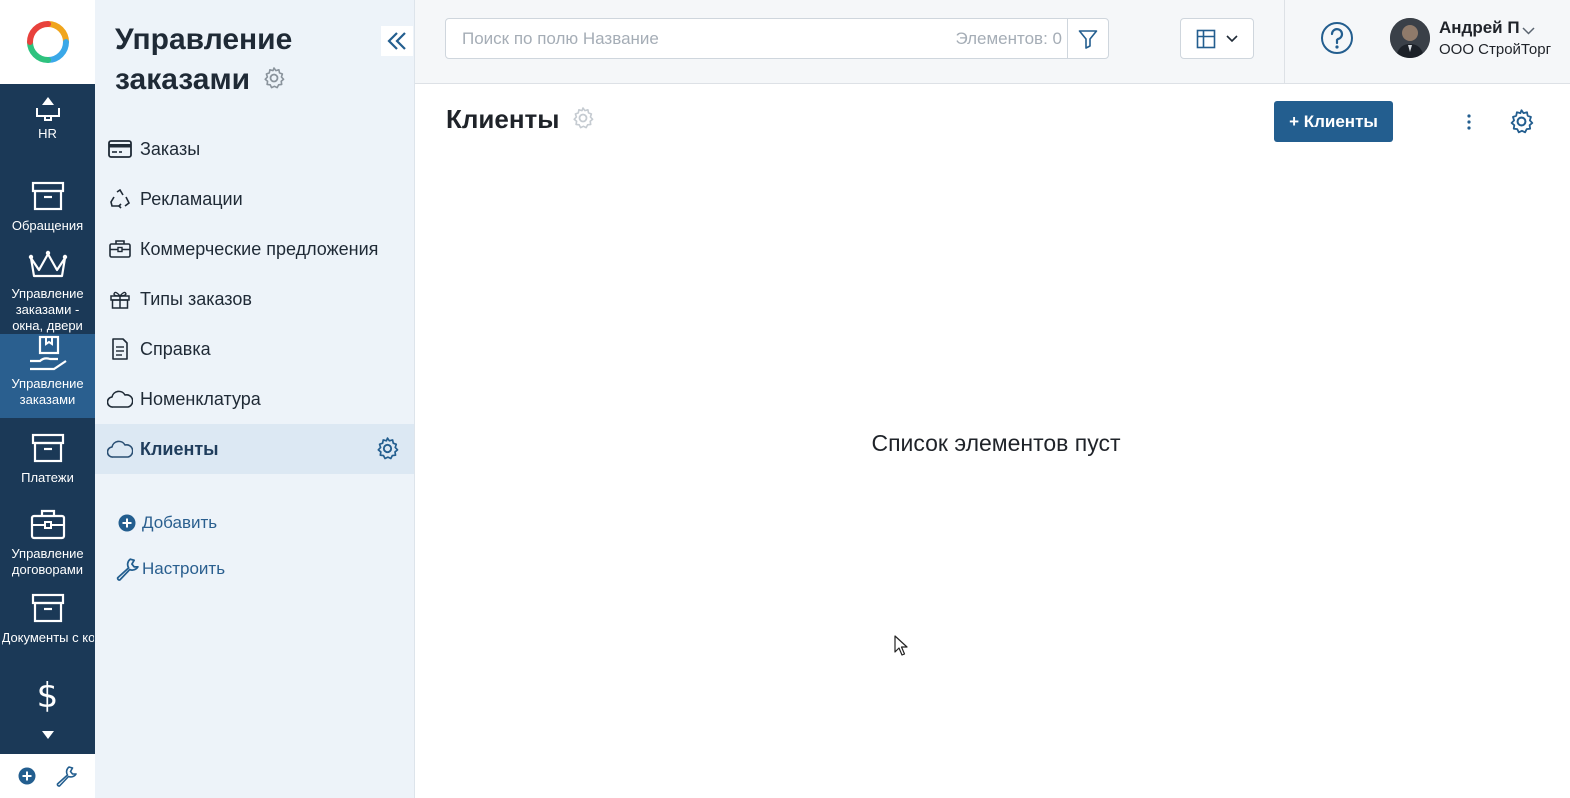  I want to click on rail-scroll-up-button, so click(47, 101).